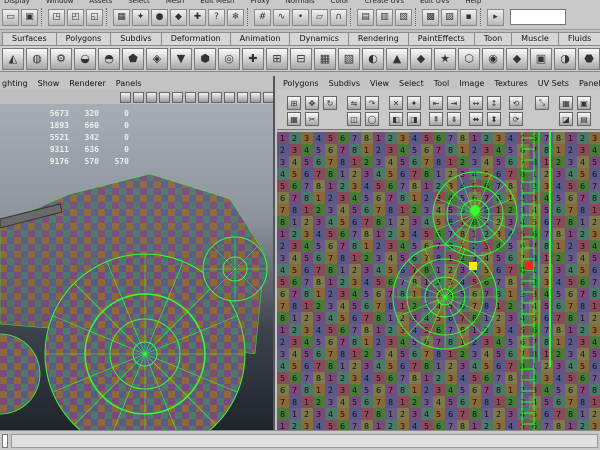 This screenshot has width=600, height=450. Describe the element at coordinates (493, 38) in the screenshot. I see `shelf-tab: Toon` at that location.